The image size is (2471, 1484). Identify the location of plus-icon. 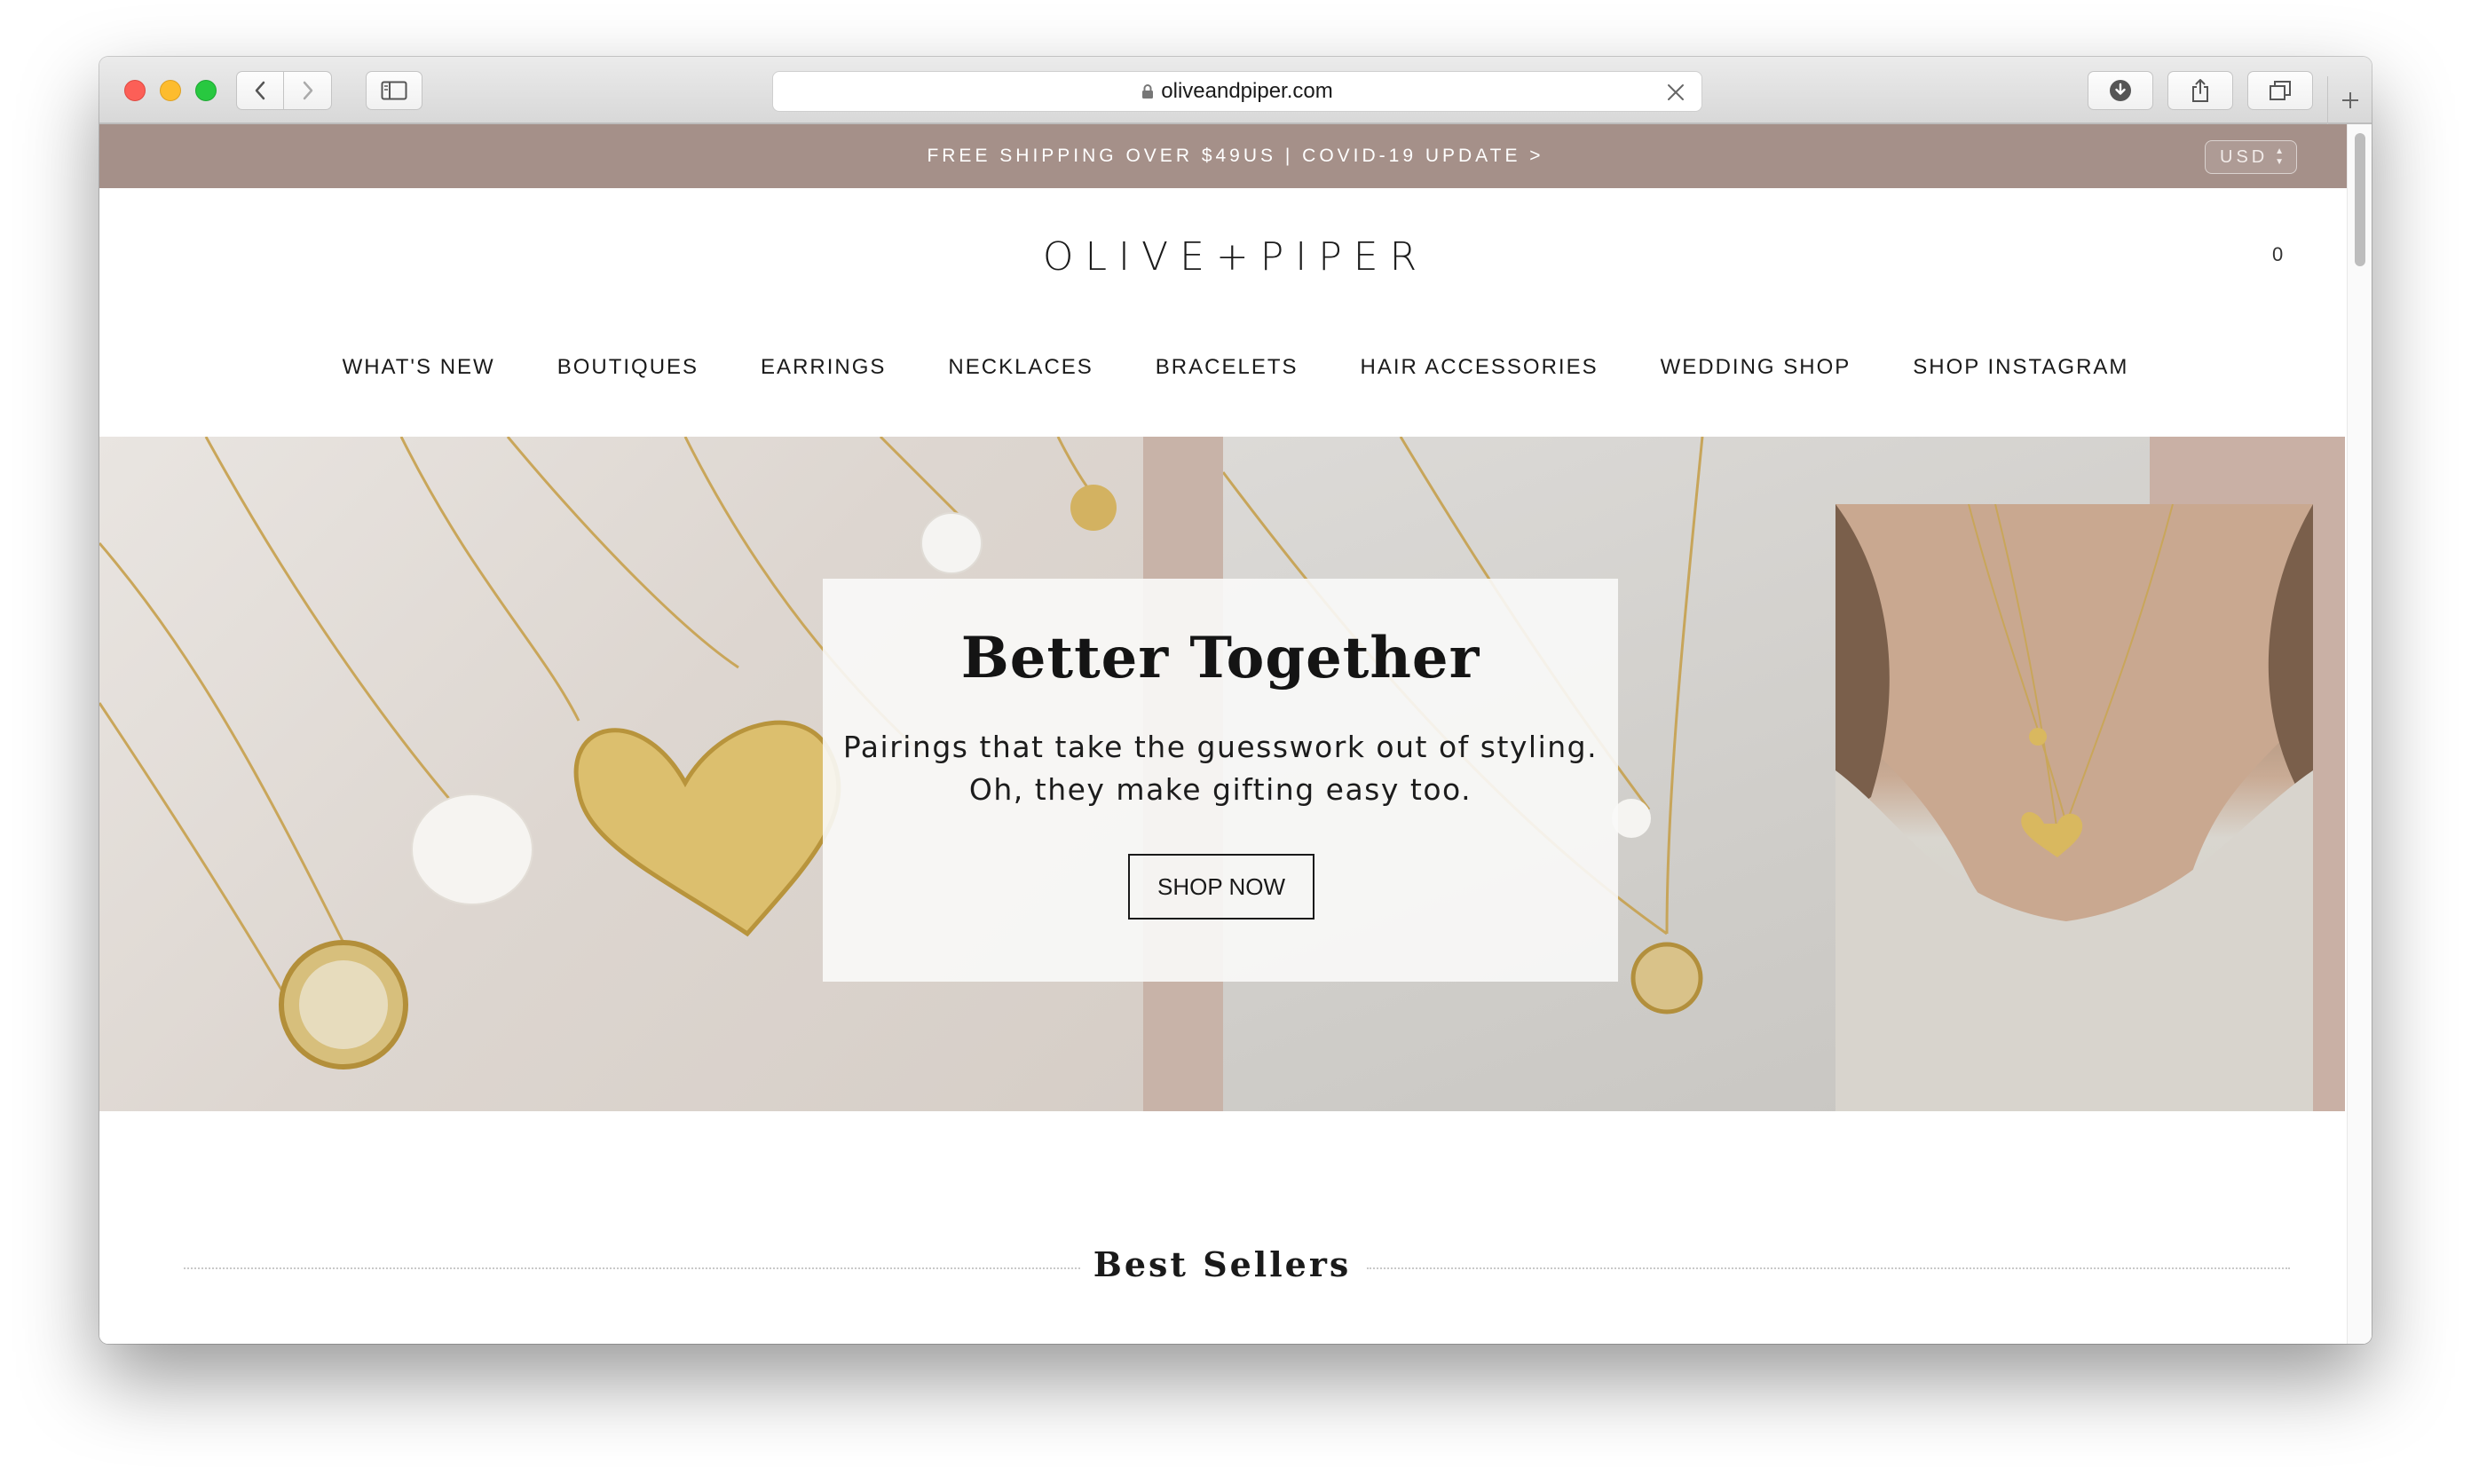
(2349, 100).